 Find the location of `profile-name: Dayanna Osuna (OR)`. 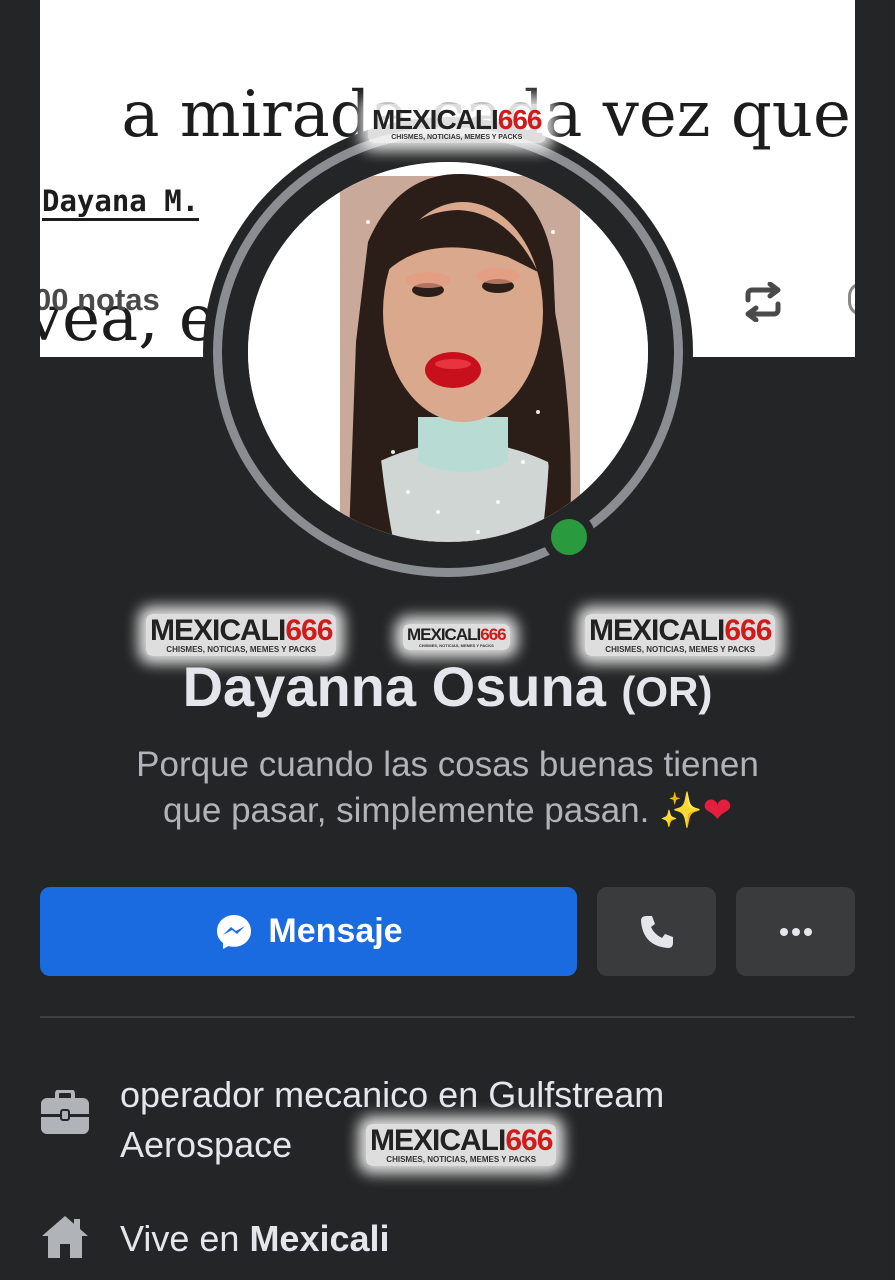

profile-name: Dayanna Osuna (OR) is located at coordinates (447, 686).